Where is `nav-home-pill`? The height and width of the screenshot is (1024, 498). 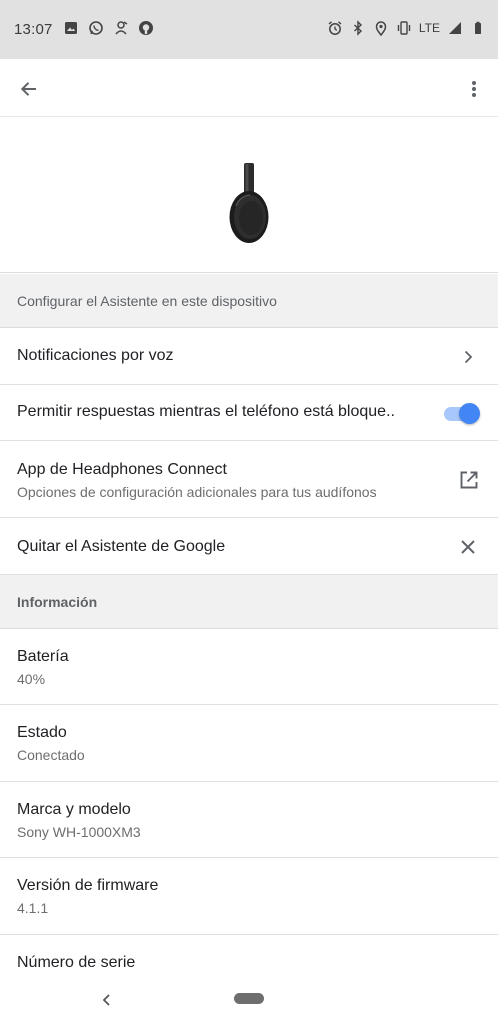
nav-home-pill is located at coordinates (249, 998).